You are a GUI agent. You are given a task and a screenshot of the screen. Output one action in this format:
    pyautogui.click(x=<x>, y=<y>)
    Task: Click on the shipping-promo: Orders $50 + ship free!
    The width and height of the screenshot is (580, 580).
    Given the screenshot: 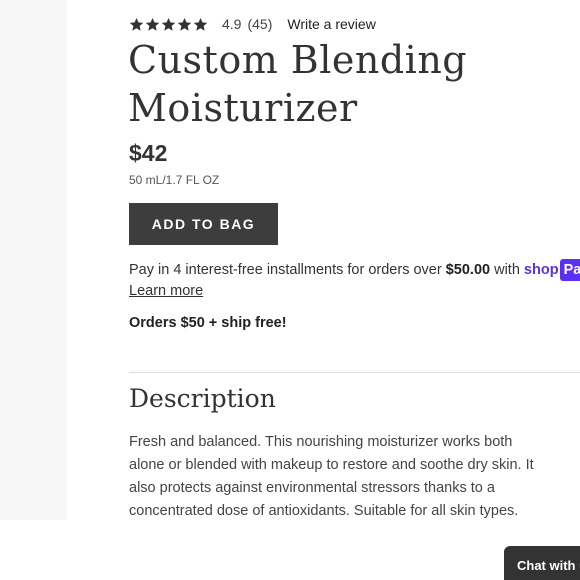 What is the action you would take?
    pyautogui.click(x=208, y=323)
    